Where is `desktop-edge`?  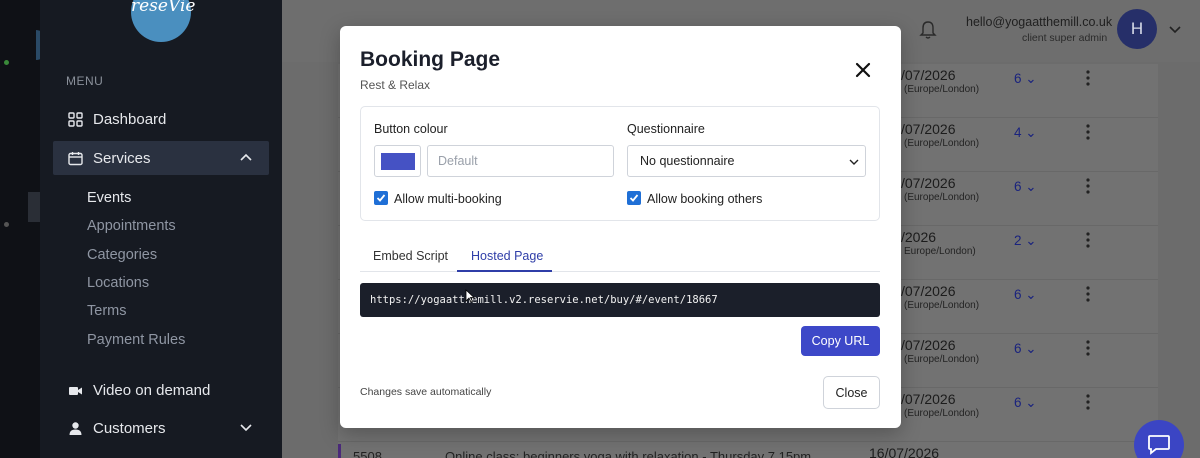 desktop-edge is located at coordinates (23, 229).